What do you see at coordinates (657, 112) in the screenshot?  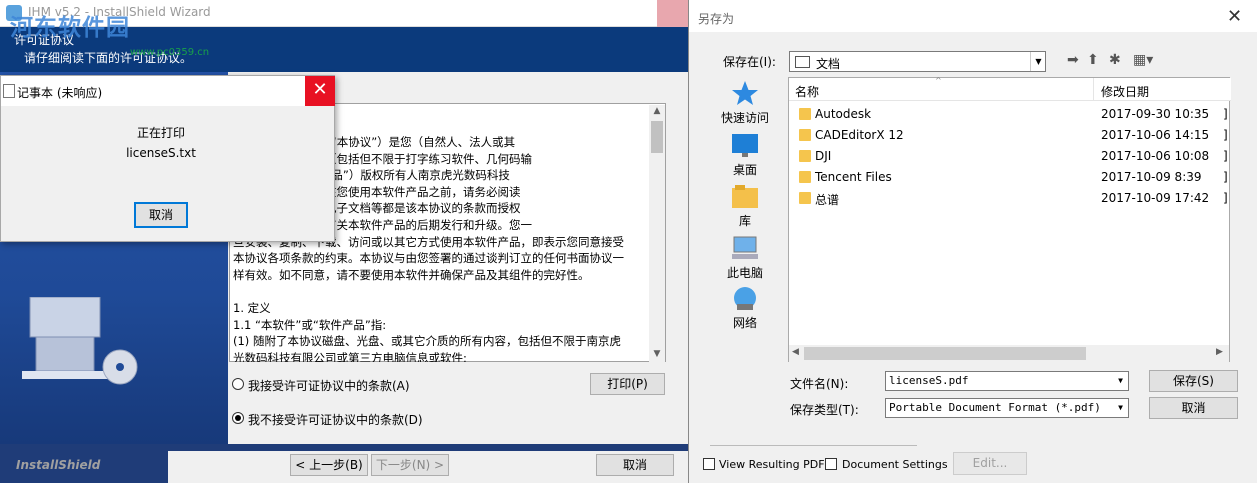 I see `scroll-up-icon: ▲` at bounding box center [657, 112].